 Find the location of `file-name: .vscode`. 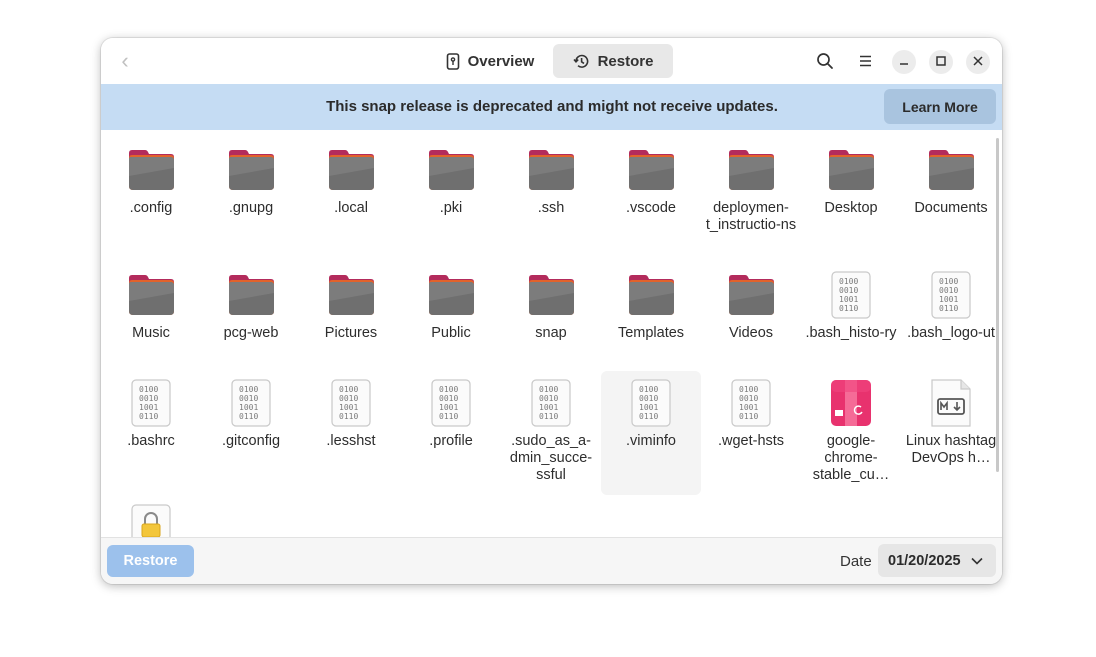

file-name: .vscode is located at coordinates (651, 208).